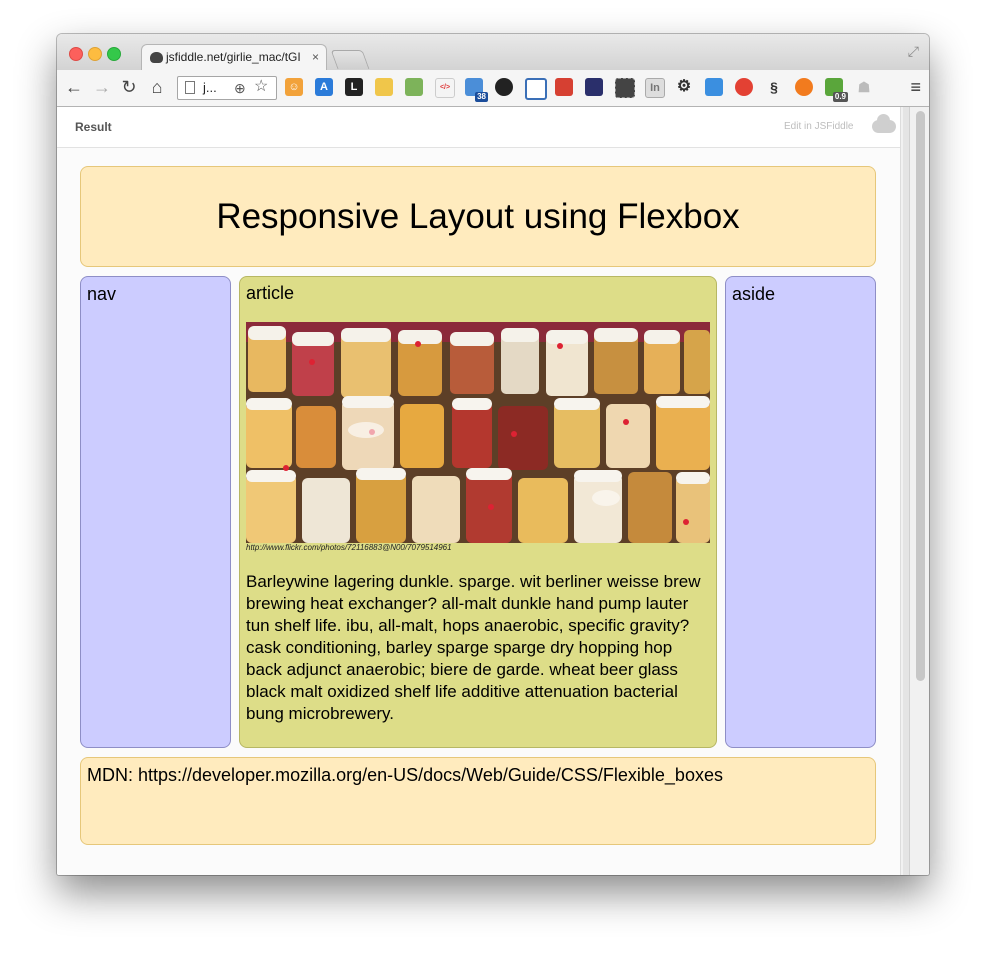  What do you see at coordinates (102, 87) in the screenshot?
I see `forward-button: →` at bounding box center [102, 87].